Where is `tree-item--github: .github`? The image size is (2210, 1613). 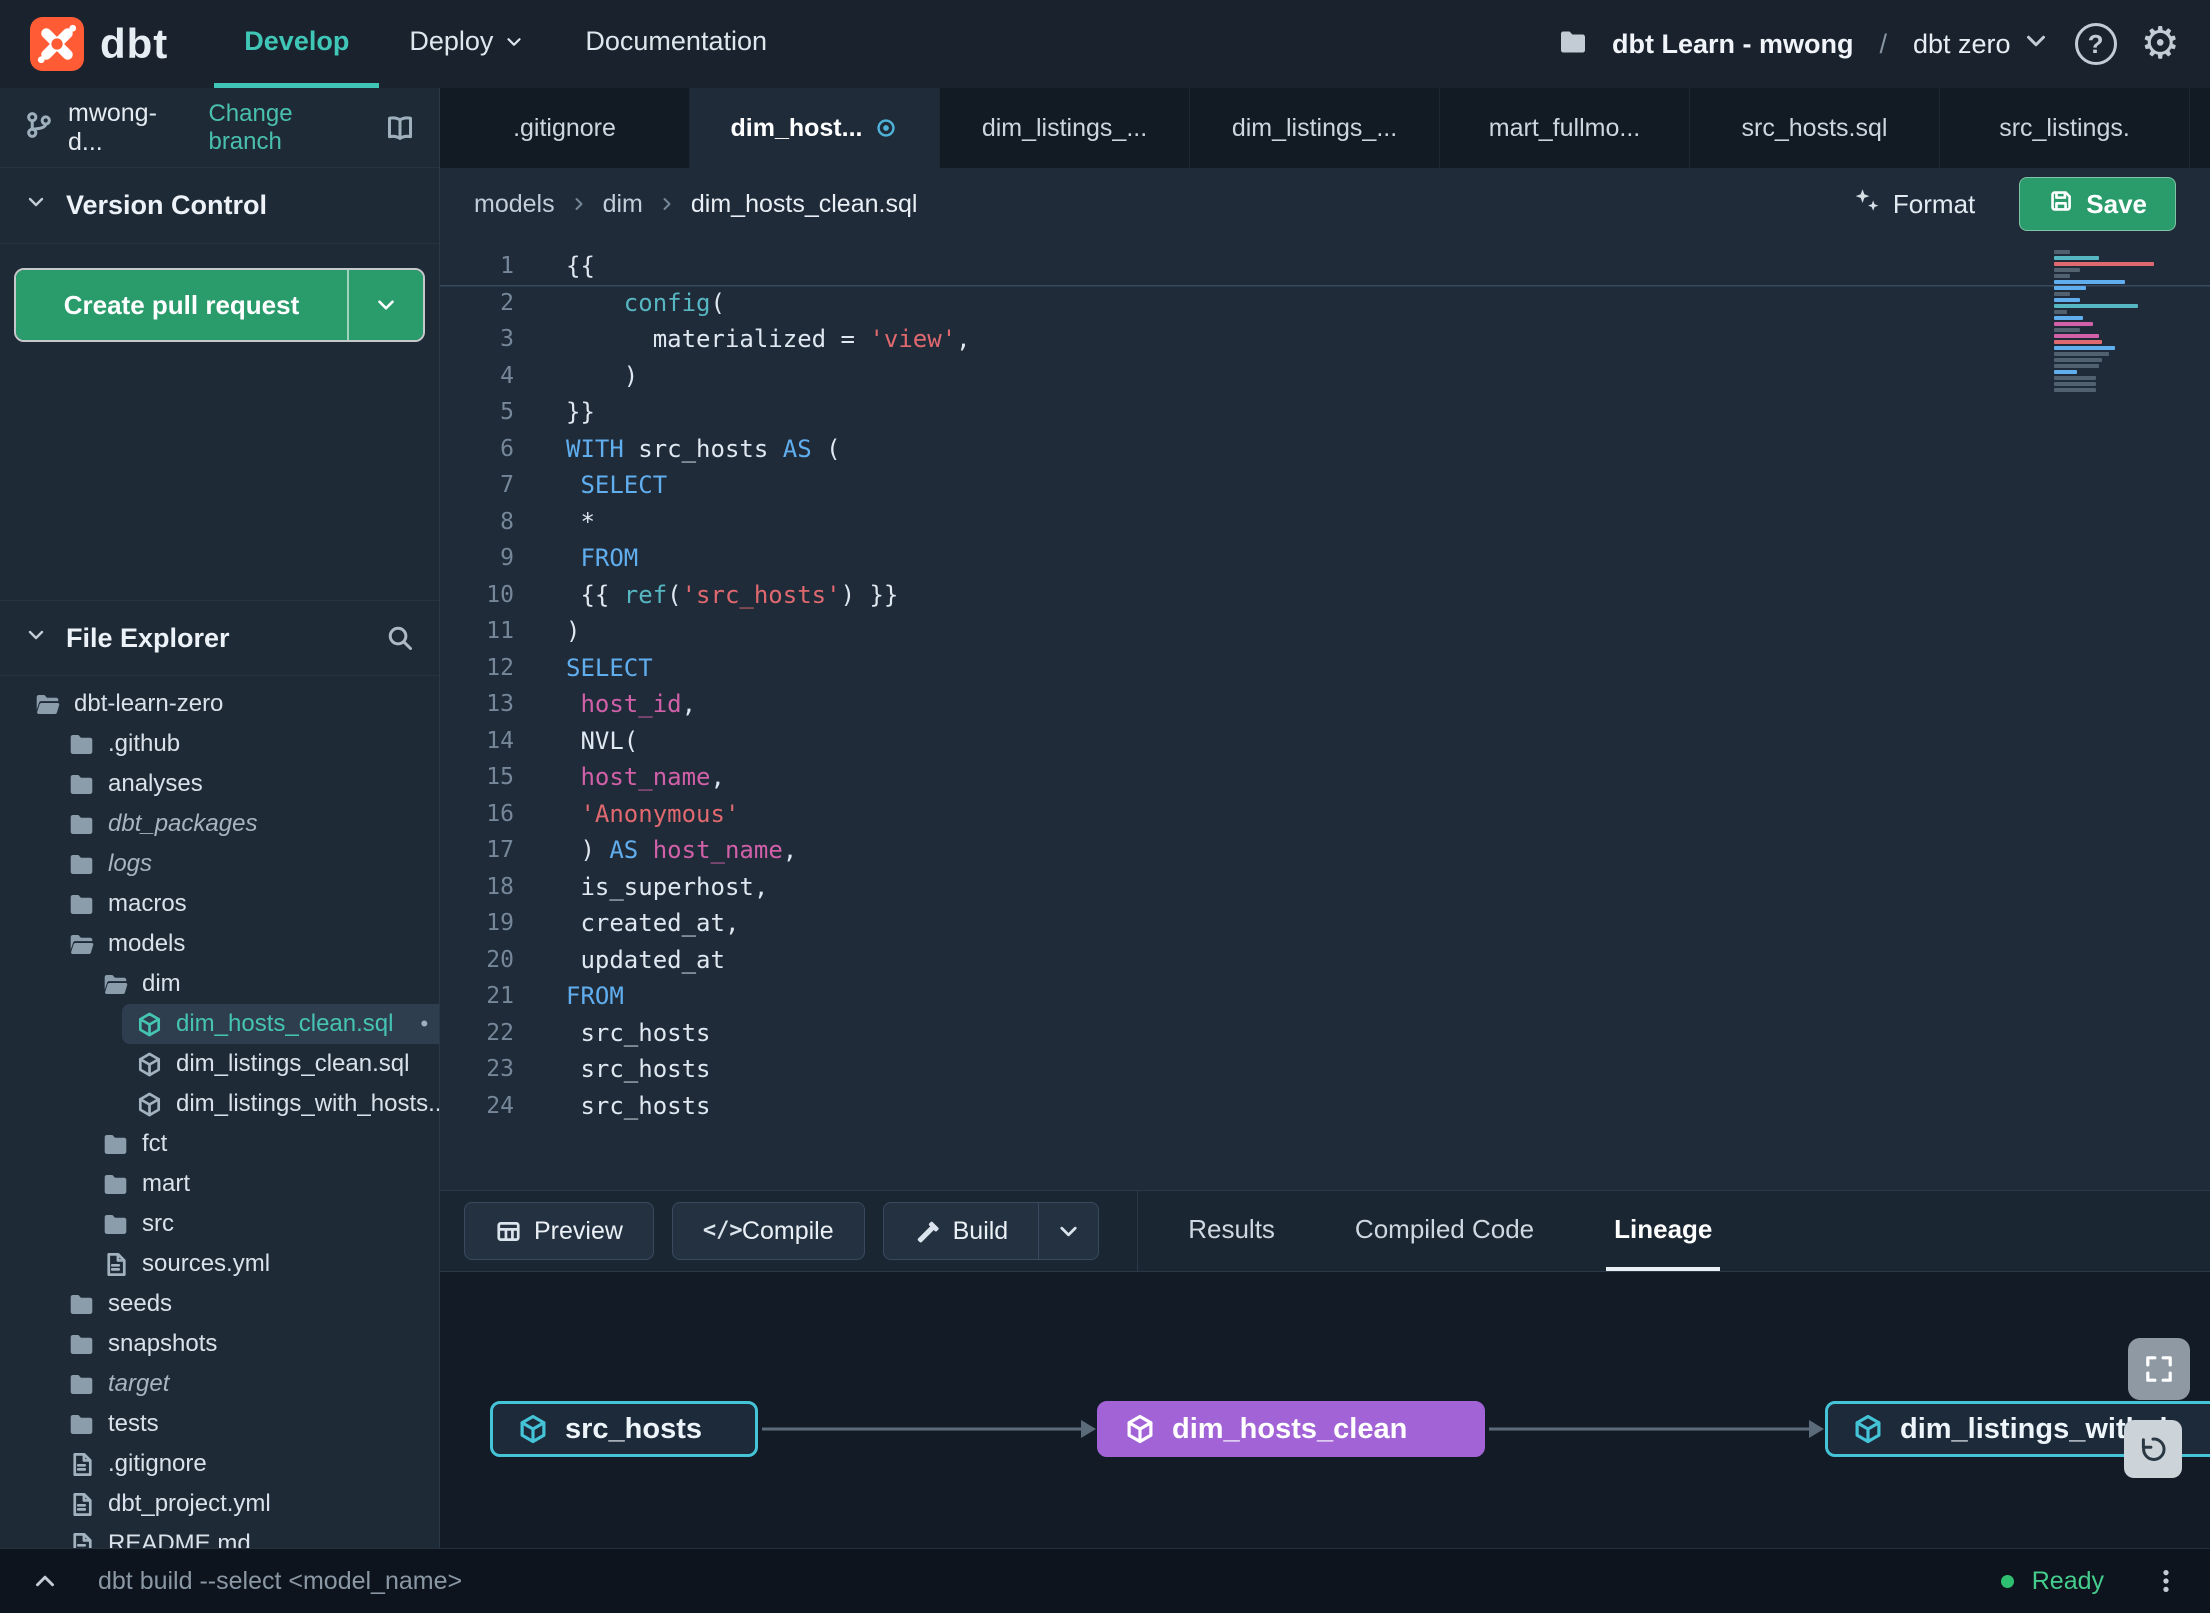
tree-item--github: .github is located at coordinates (219, 744).